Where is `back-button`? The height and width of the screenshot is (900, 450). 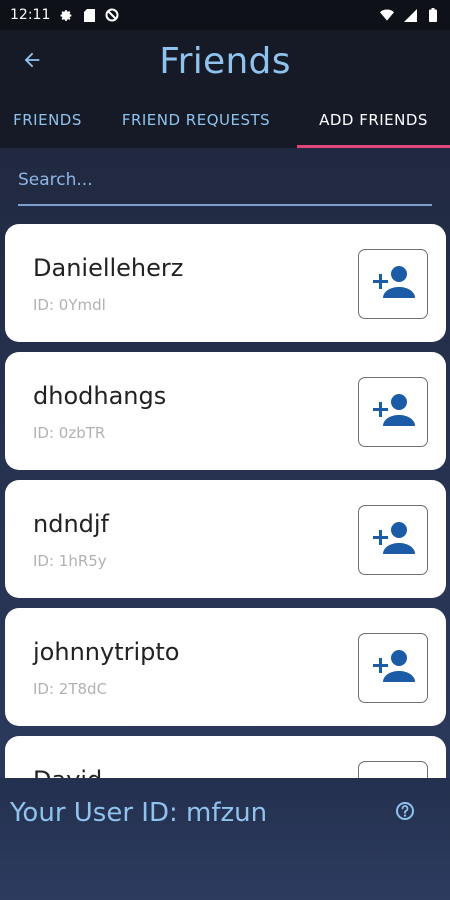
back-button is located at coordinates (32, 62).